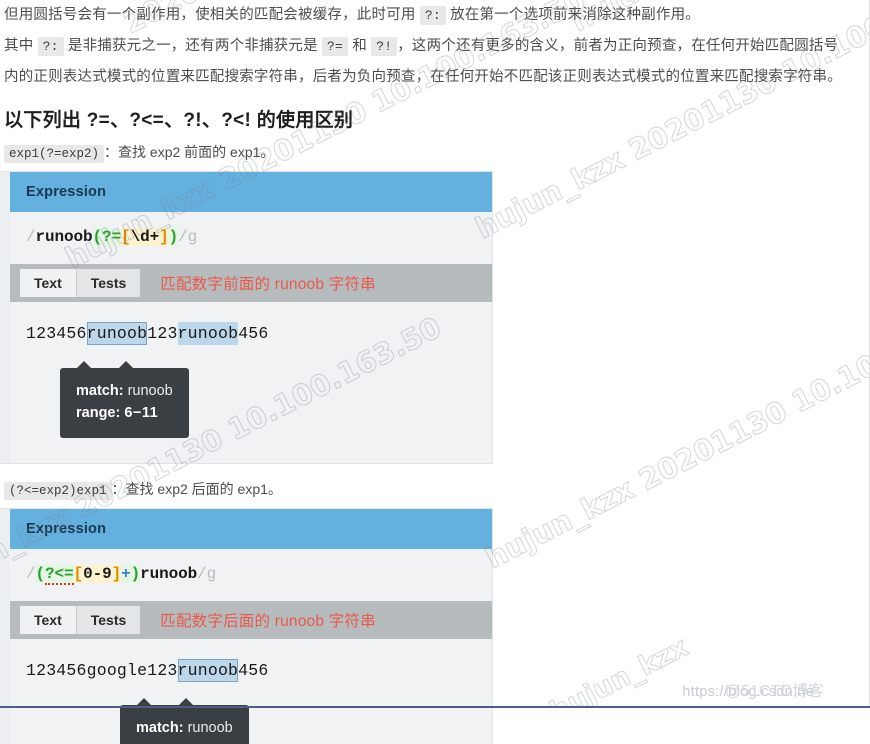  What do you see at coordinates (184, 741) in the screenshot?
I see `panel-2-tooltip-range-line: range: 15−20` at bounding box center [184, 741].